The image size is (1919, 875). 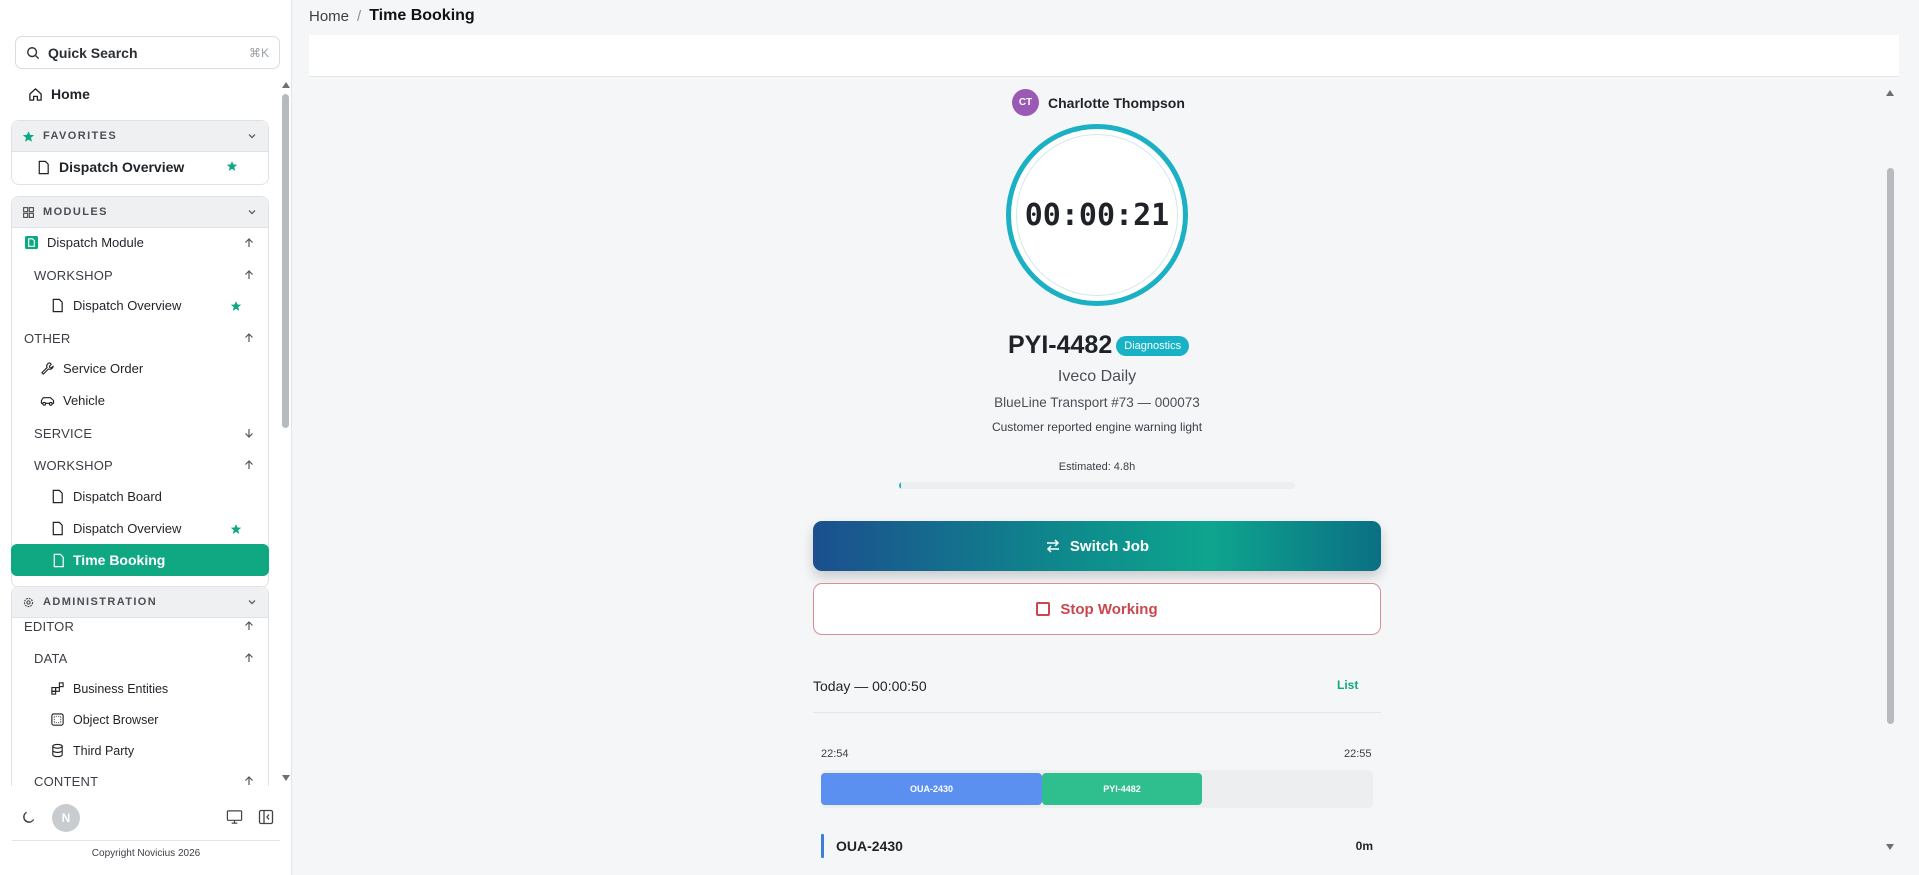 What do you see at coordinates (31, 242) in the screenshot?
I see `module-icon` at bounding box center [31, 242].